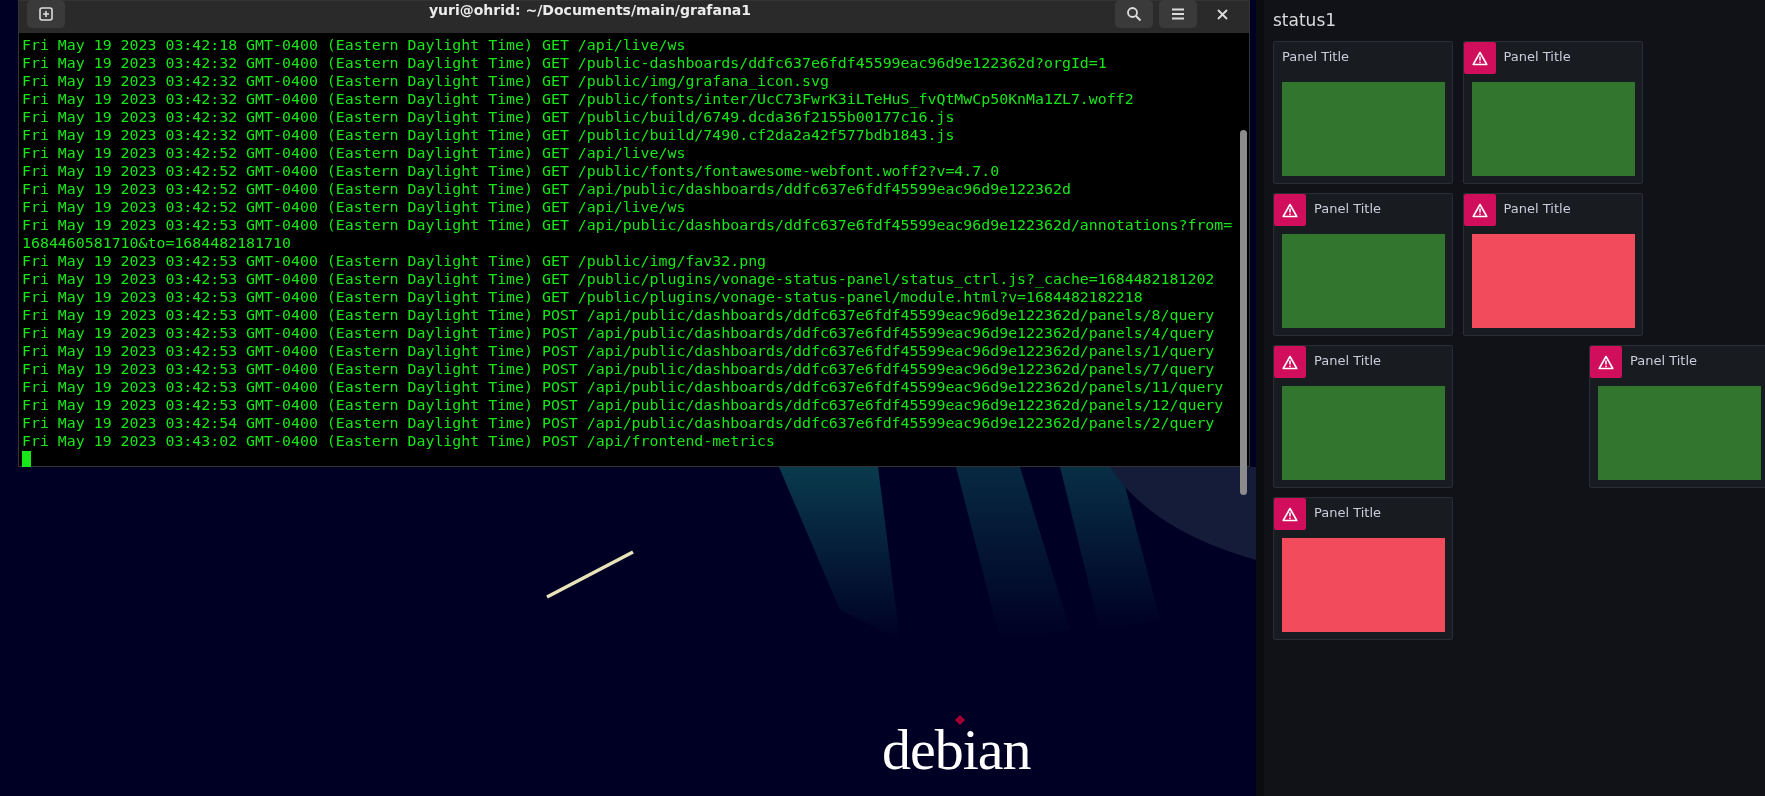 This screenshot has width=1765, height=796. Describe the element at coordinates (354, 45) in the screenshot. I see `log-line: Fri May 19 2023 03:42:18 GMT-0400 (Eastern Daylight Time) GET /api/live/ws` at that location.